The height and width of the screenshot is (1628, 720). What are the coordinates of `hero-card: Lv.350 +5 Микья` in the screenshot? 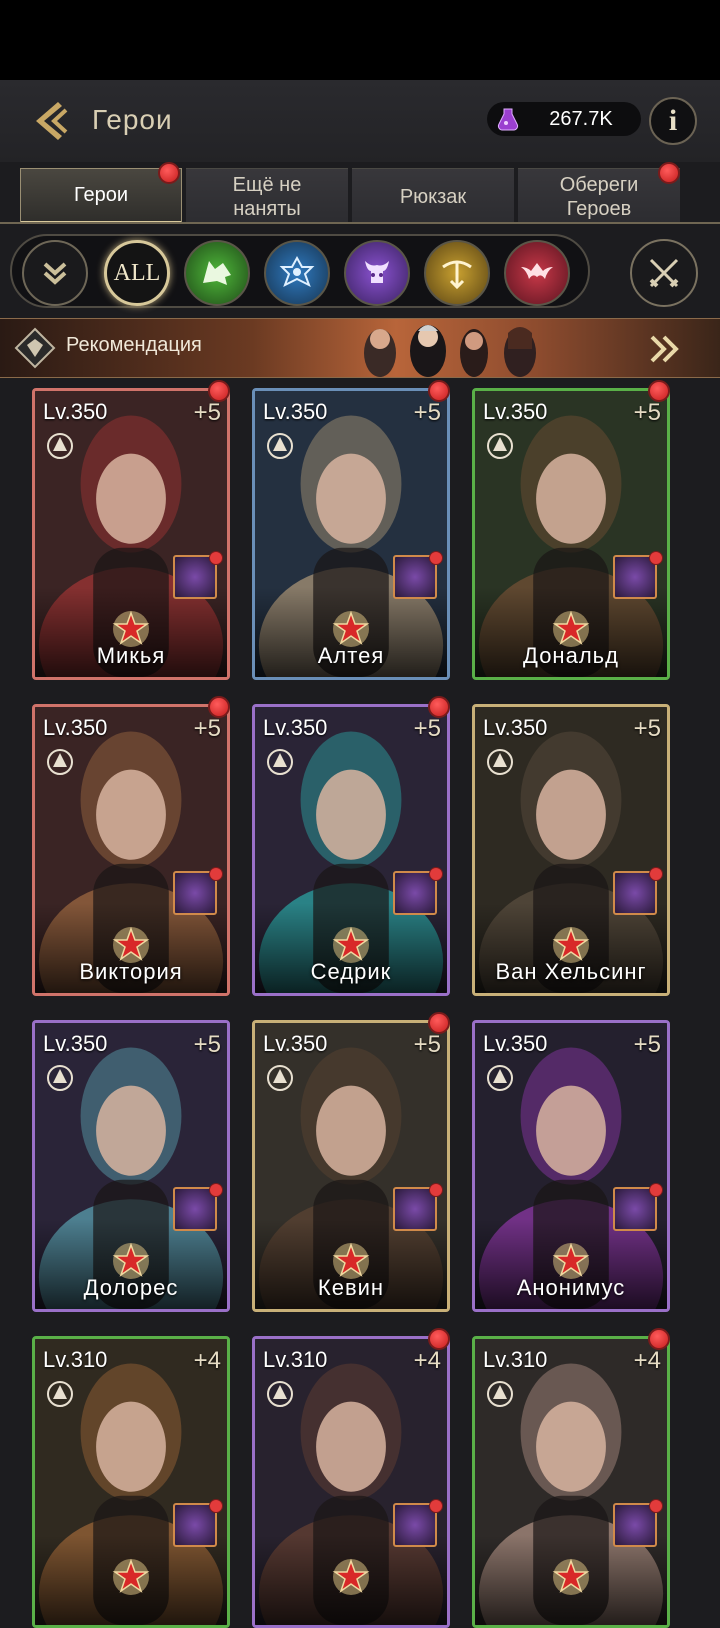 It's located at (131, 534).